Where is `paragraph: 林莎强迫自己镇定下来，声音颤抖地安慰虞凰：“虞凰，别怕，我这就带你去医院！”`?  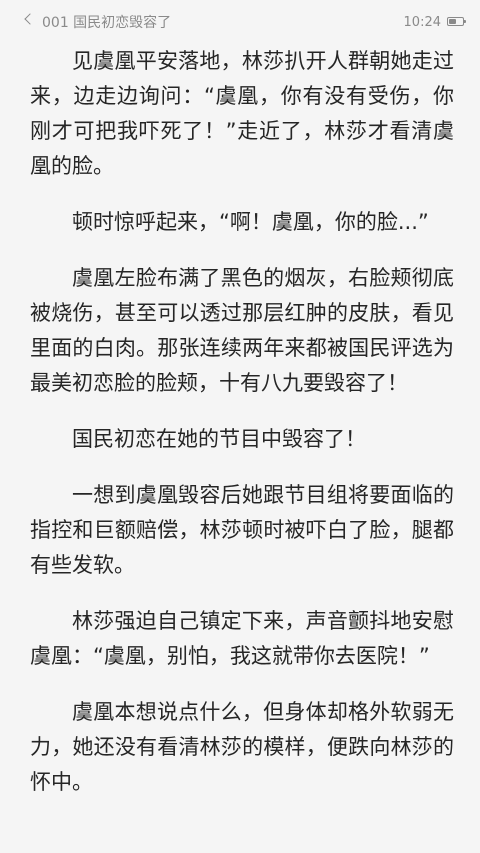
paragraph: 林莎强迫自己镇定下来，声音颤抖地安慰虞凰：“虞凰，别怕，我这就带你去医院！” is located at coordinates (242, 638).